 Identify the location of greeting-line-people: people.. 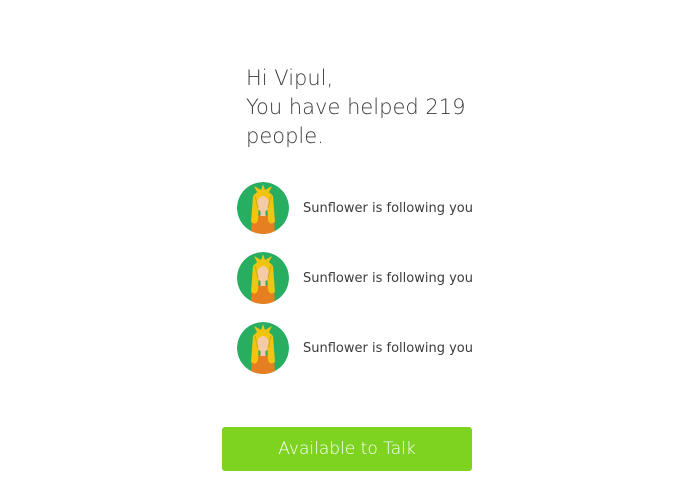
(285, 136).